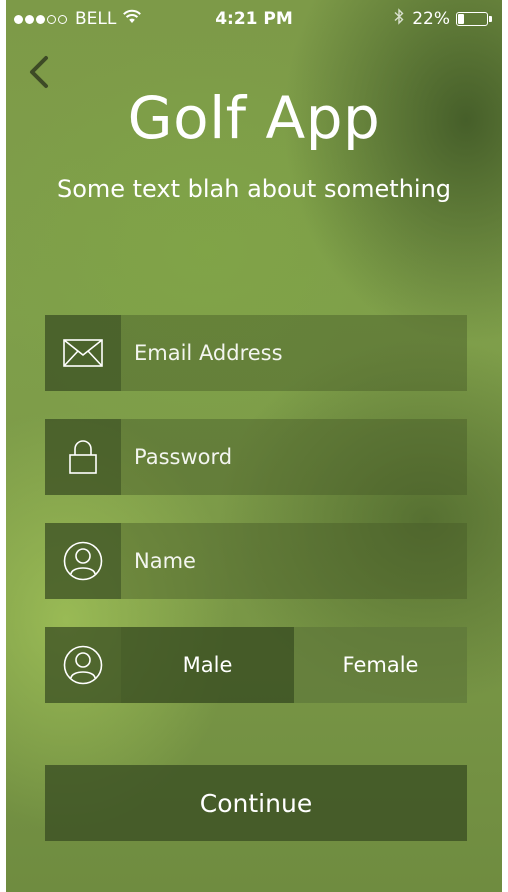  I want to click on gender-option-female: Female, so click(380, 665).